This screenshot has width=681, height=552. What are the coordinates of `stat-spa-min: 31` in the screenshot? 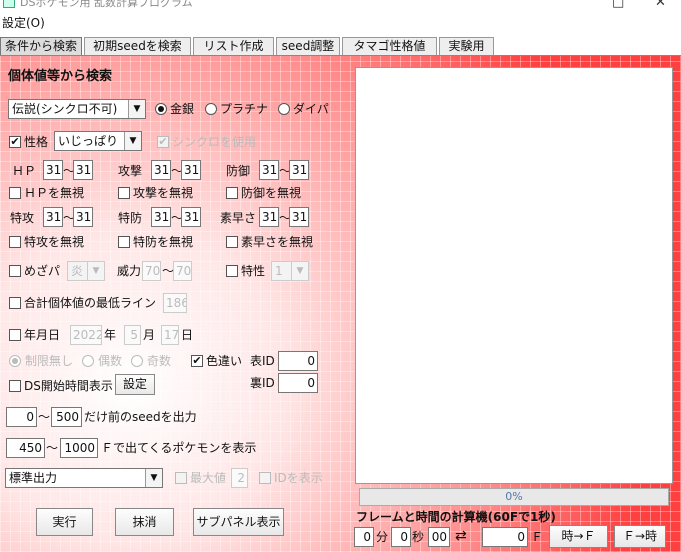 It's located at (53, 217).